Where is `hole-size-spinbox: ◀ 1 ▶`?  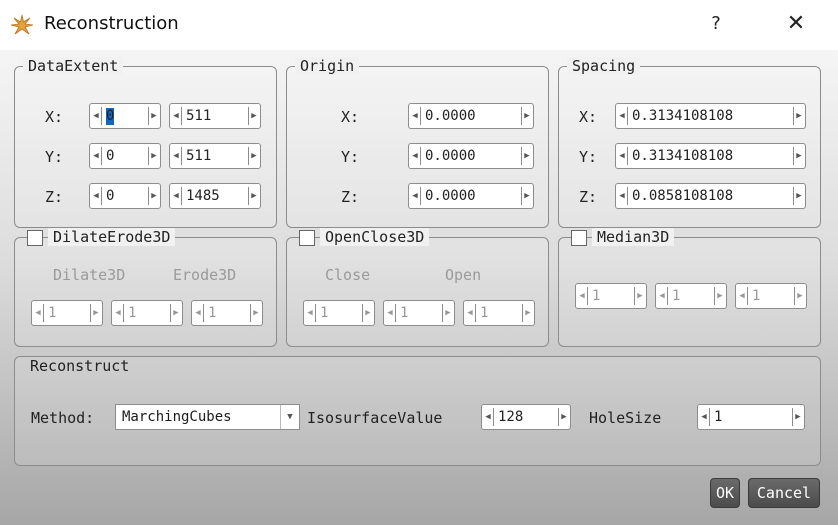
hole-size-spinbox: ◀ 1 ▶ is located at coordinates (751, 417).